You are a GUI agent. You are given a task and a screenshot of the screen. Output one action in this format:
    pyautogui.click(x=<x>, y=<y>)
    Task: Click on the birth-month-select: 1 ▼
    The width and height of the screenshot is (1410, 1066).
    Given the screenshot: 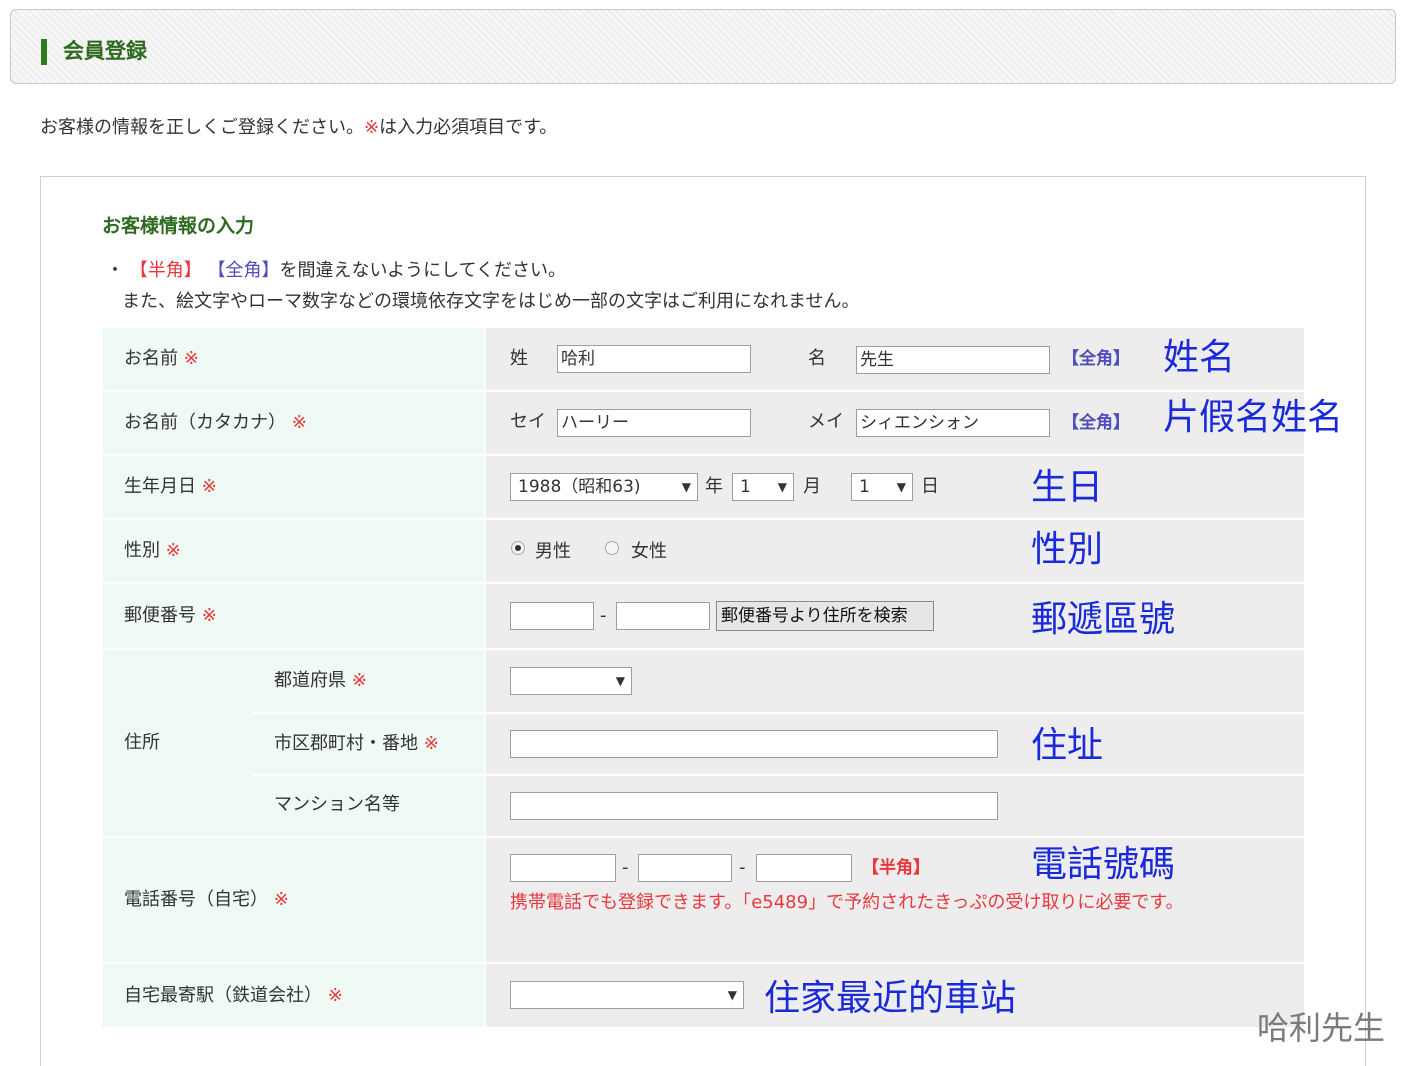 What is the action you would take?
    pyautogui.click(x=763, y=487)
    